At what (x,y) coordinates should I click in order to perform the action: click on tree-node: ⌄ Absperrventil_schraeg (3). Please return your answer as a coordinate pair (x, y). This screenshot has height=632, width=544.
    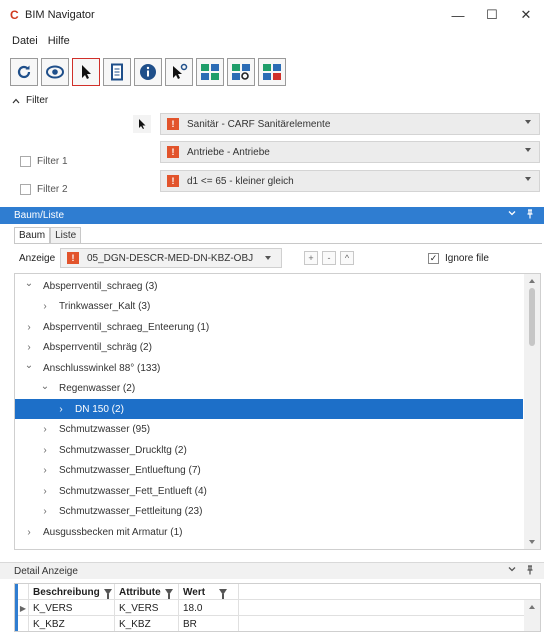
    Looking at the image, I should click on (269, 286).